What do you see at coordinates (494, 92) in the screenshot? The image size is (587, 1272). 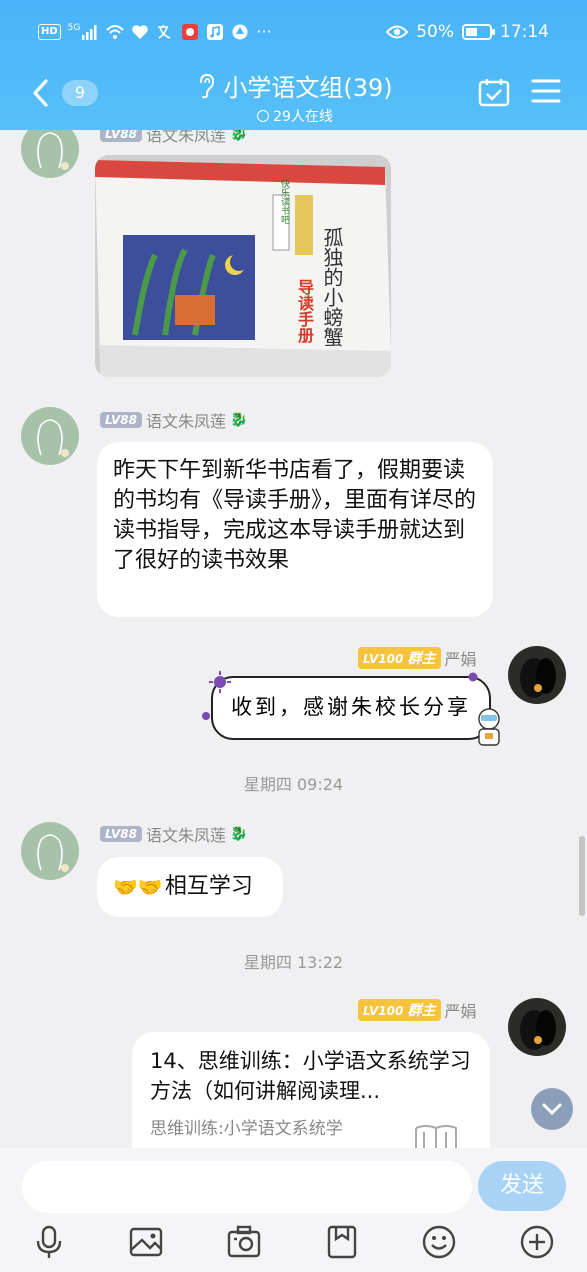 I see `calendar-check-icon` at bounding box center [494, 92].